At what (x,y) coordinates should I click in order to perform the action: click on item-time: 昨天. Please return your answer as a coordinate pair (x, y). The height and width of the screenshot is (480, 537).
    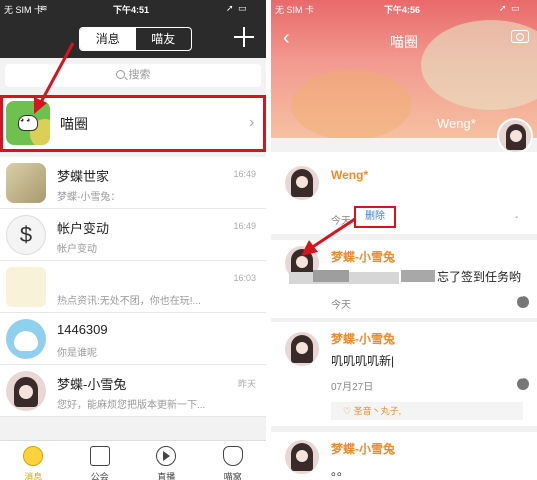
    Looking at the image, I should click on (246, 384).